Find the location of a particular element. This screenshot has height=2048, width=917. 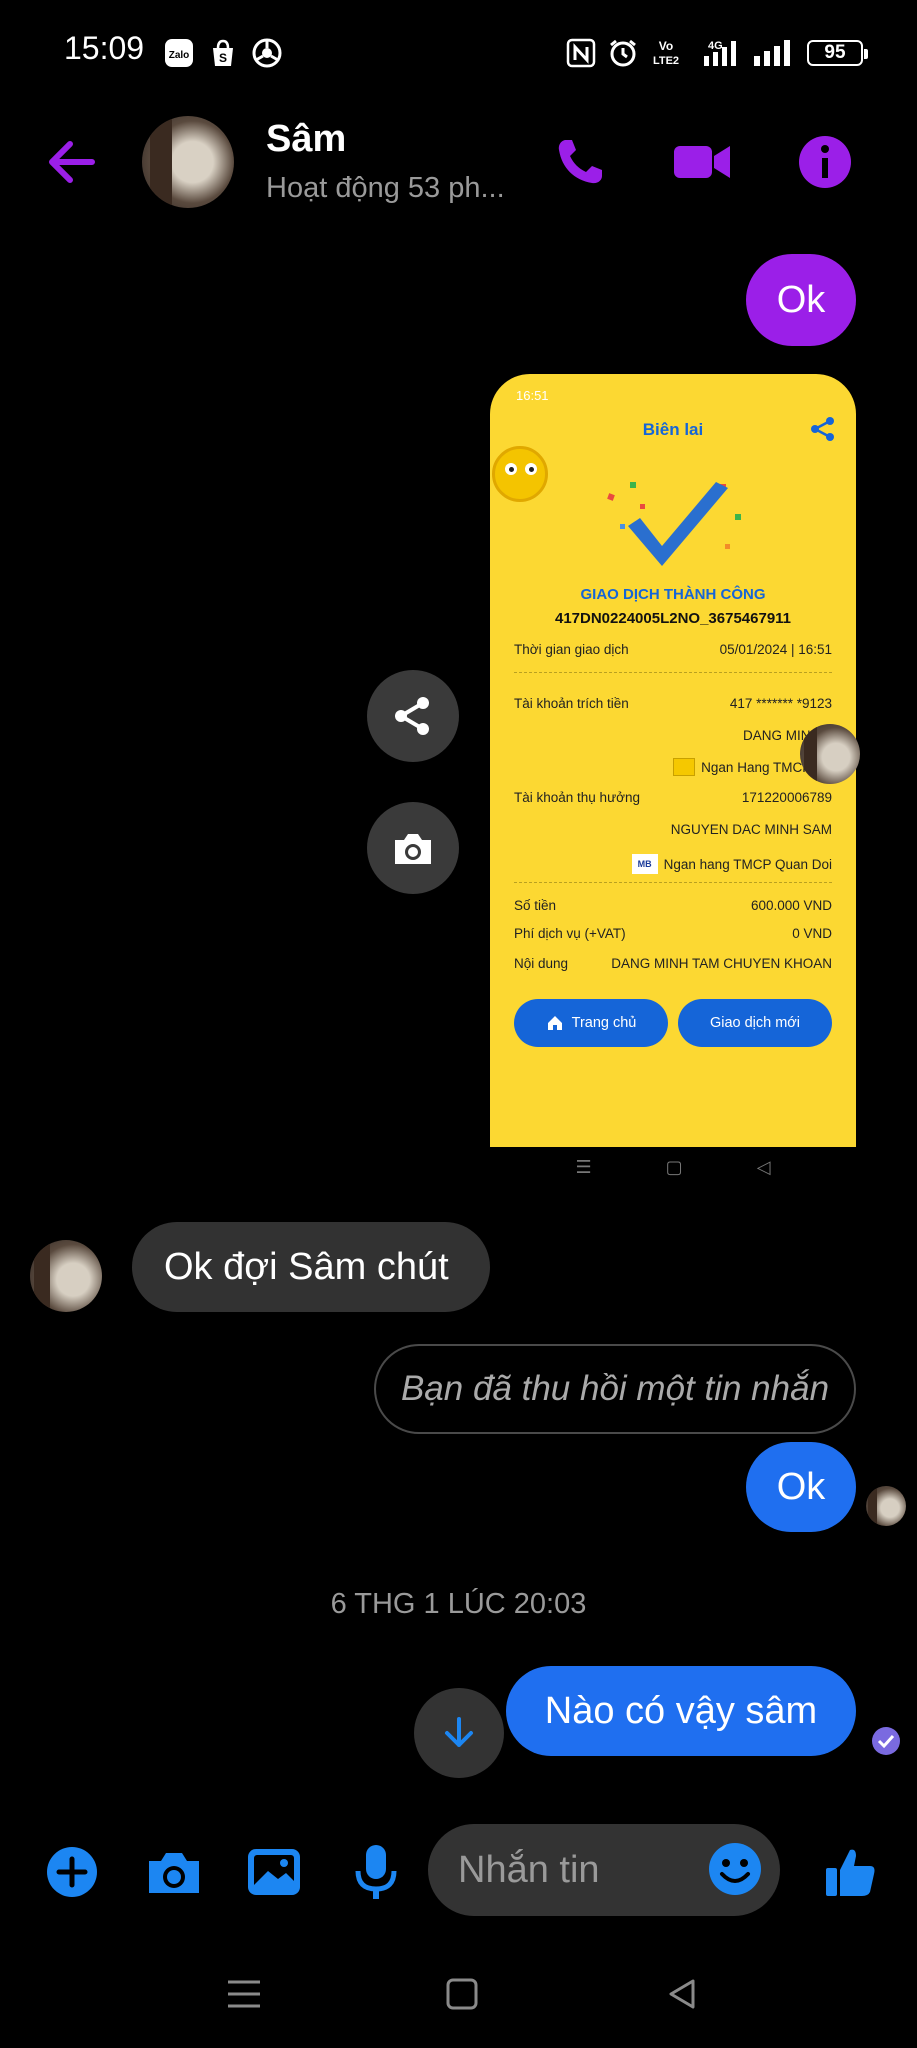

success-check-icon is located at coordinates (674, 524).